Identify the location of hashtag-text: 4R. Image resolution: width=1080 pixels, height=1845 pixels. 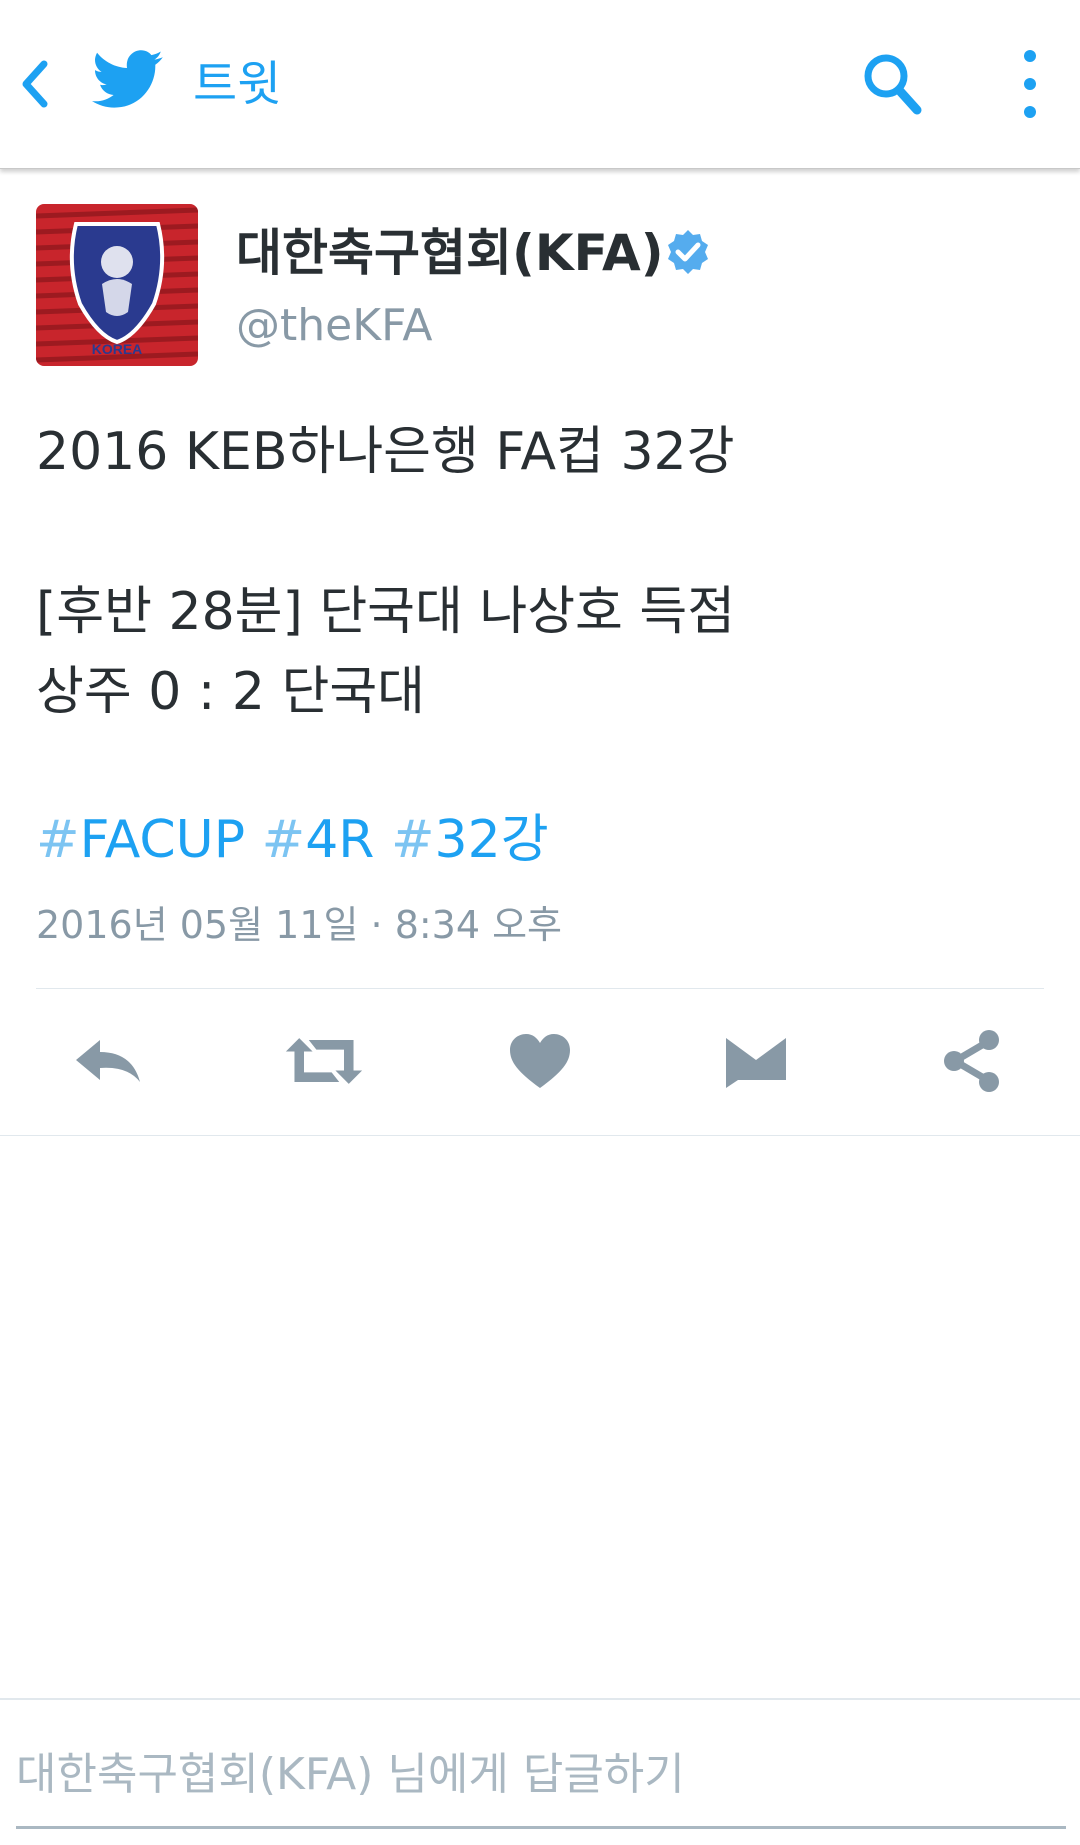
(340, 840).